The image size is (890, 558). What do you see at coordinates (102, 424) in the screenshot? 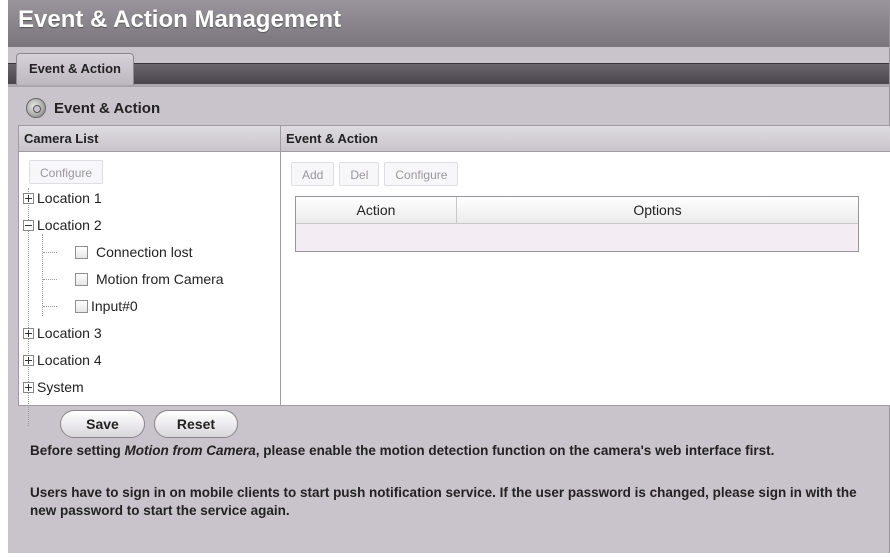
I see `save-button: Save` at bounding box center [102, 424].